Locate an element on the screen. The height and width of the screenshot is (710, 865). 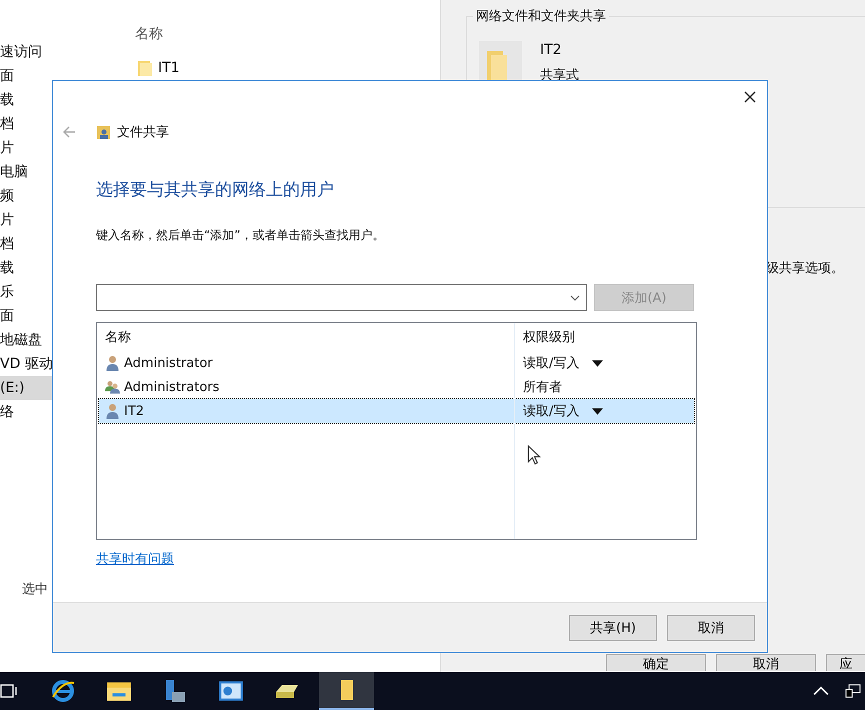
dialog-heading: 选择要与其共享的网络上的用户 is located at coordinates (215, 190).